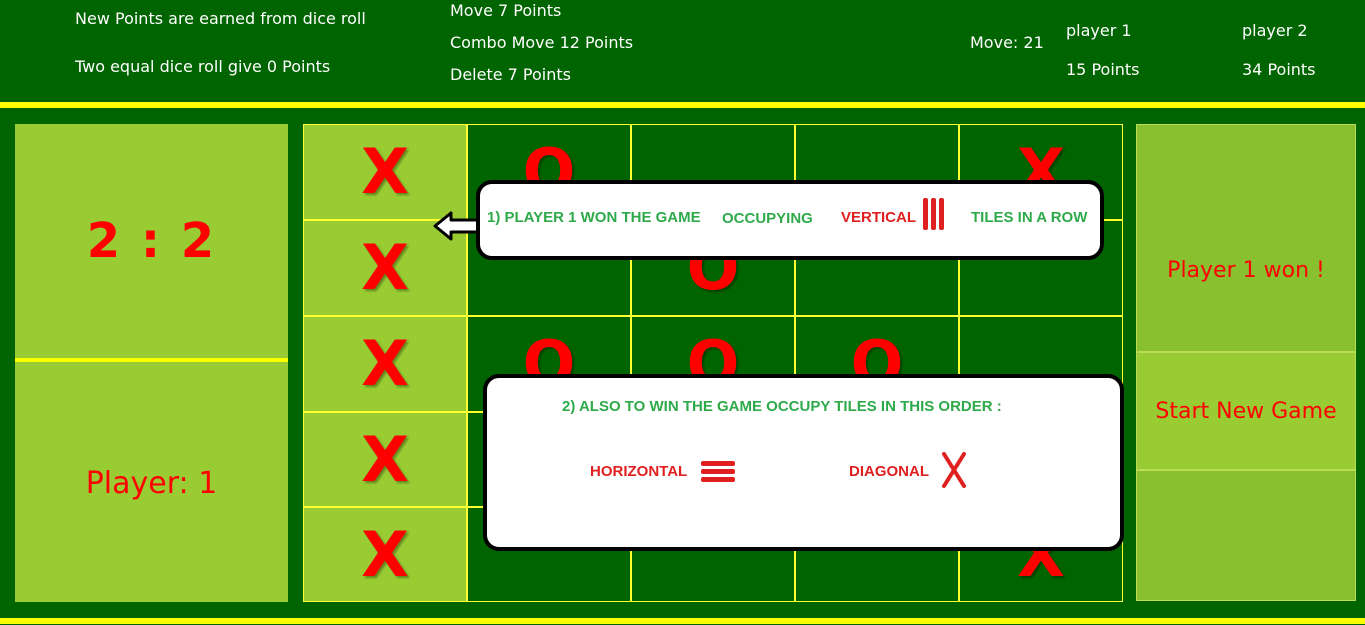  Describe the element at coordinates (1103, 69) in the screenshot. I see `player1-points: 15 Points` at that location.